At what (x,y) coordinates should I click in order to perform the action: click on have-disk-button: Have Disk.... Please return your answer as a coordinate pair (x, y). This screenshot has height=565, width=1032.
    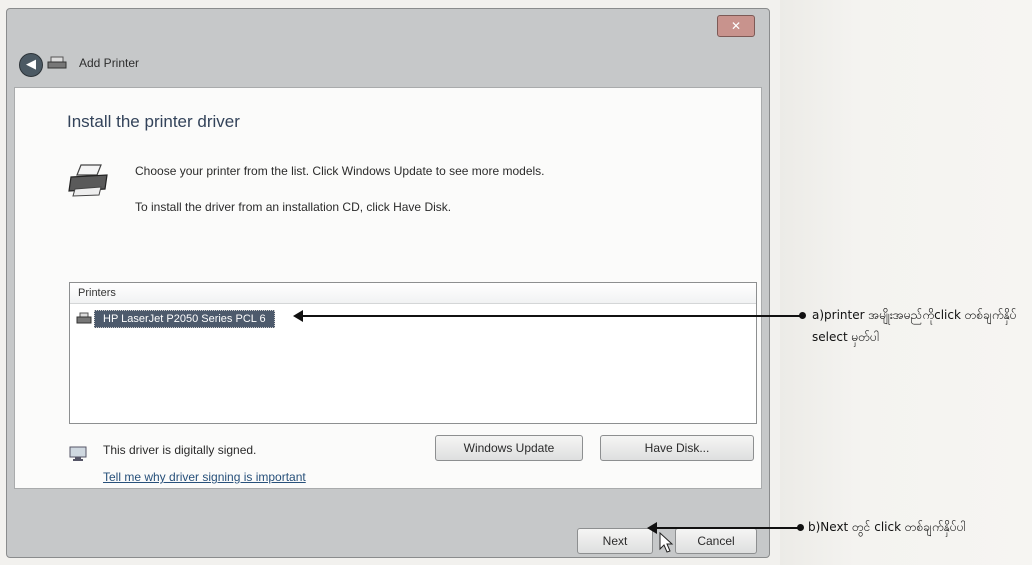
    Looking at the image, I should click on (677, 448).